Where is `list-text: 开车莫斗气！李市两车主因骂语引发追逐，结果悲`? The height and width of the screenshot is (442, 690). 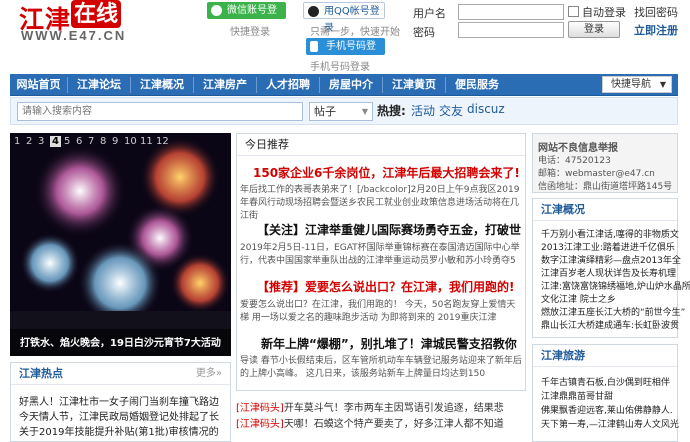
list-text: 开车莫斗气！李市两车主因骂语引发追逐，结果悲 is located at coordinates (393, 408).